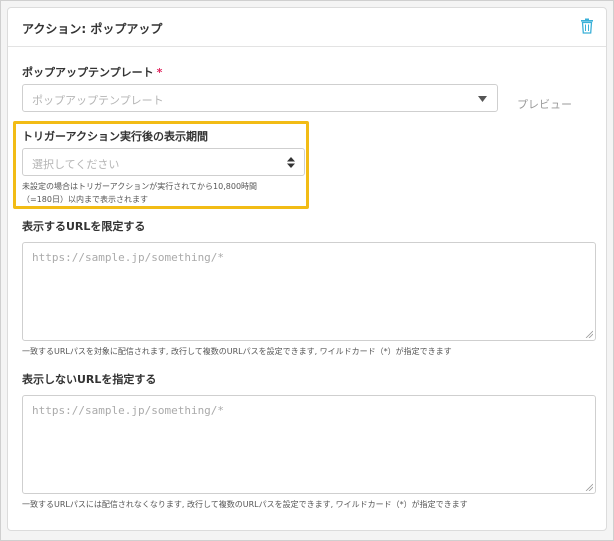 Image resolution: width=614 pixels, height=541 pixels. I want to click on caret-down-icon, so click(482, 99).